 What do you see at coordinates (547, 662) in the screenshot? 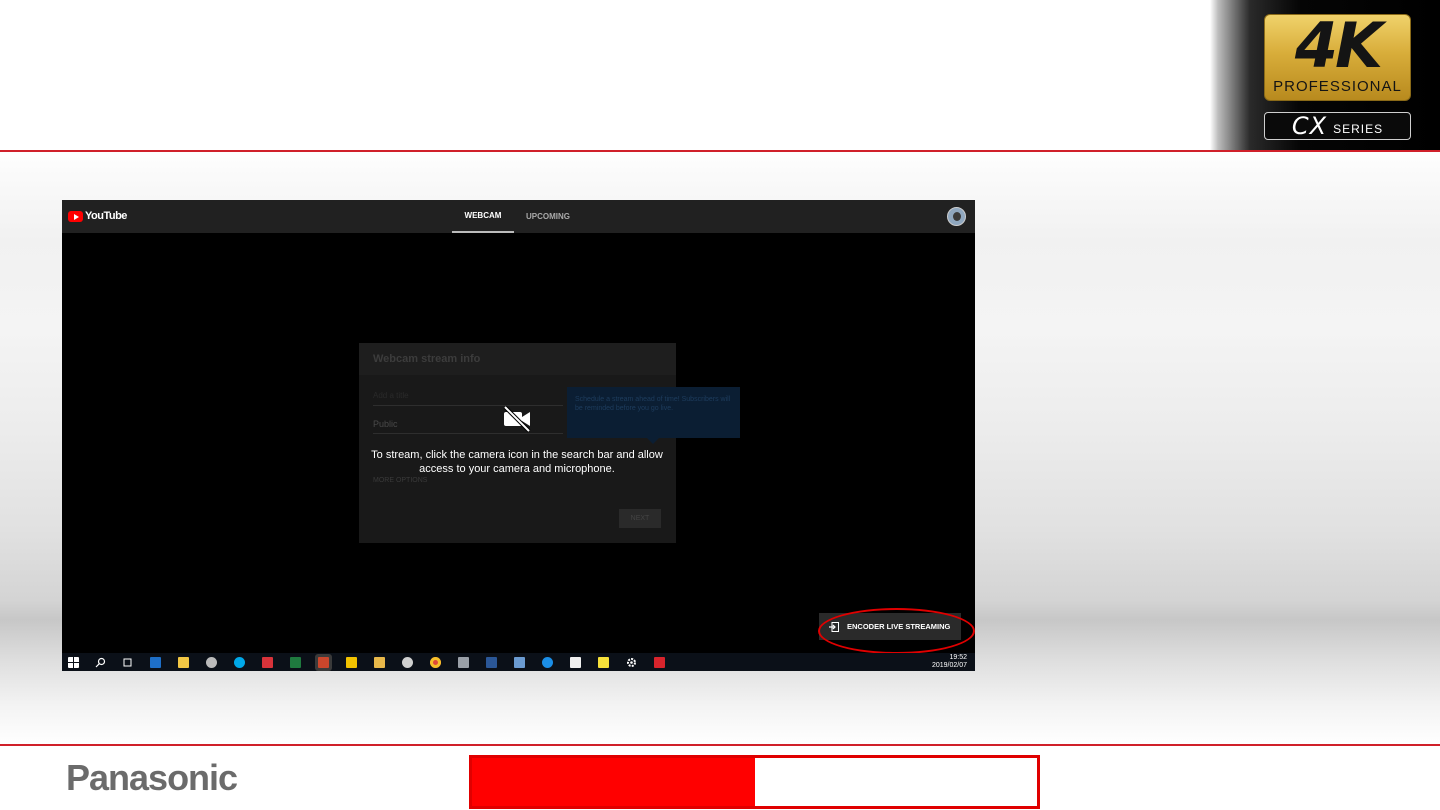
I see `internet-explorer-icon` at bounding box center [547, 662].